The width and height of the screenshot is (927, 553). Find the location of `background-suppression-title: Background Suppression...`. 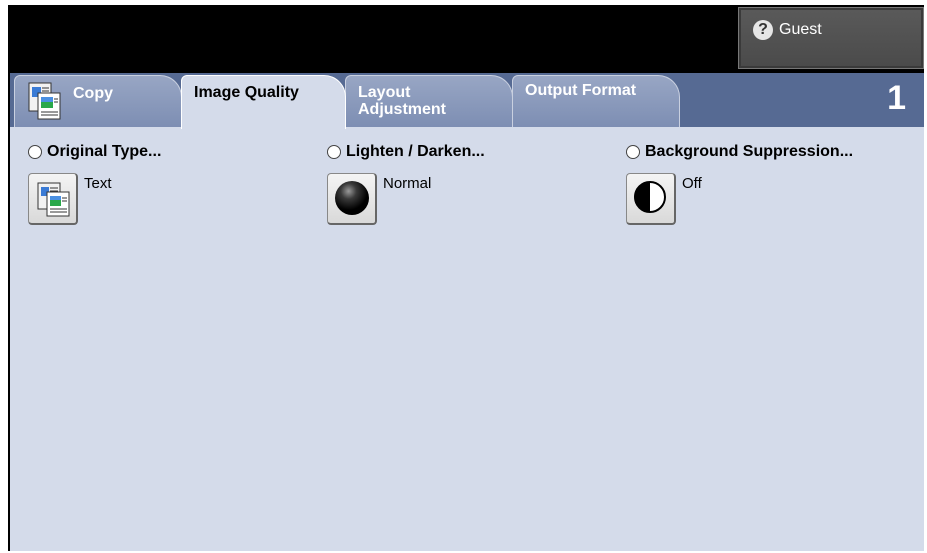

background-suppression-title: Background Suppression... is located at coordinates (749, 152).